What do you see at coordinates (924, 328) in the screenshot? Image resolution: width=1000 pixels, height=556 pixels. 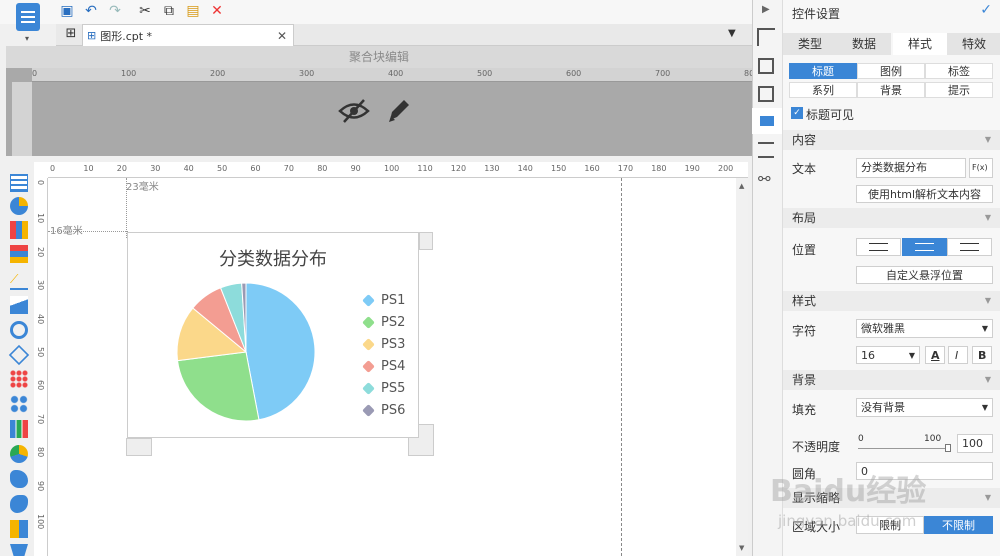 I see `font-family-select: 微软雅黑 ▼` at bounding box center [924, 328].